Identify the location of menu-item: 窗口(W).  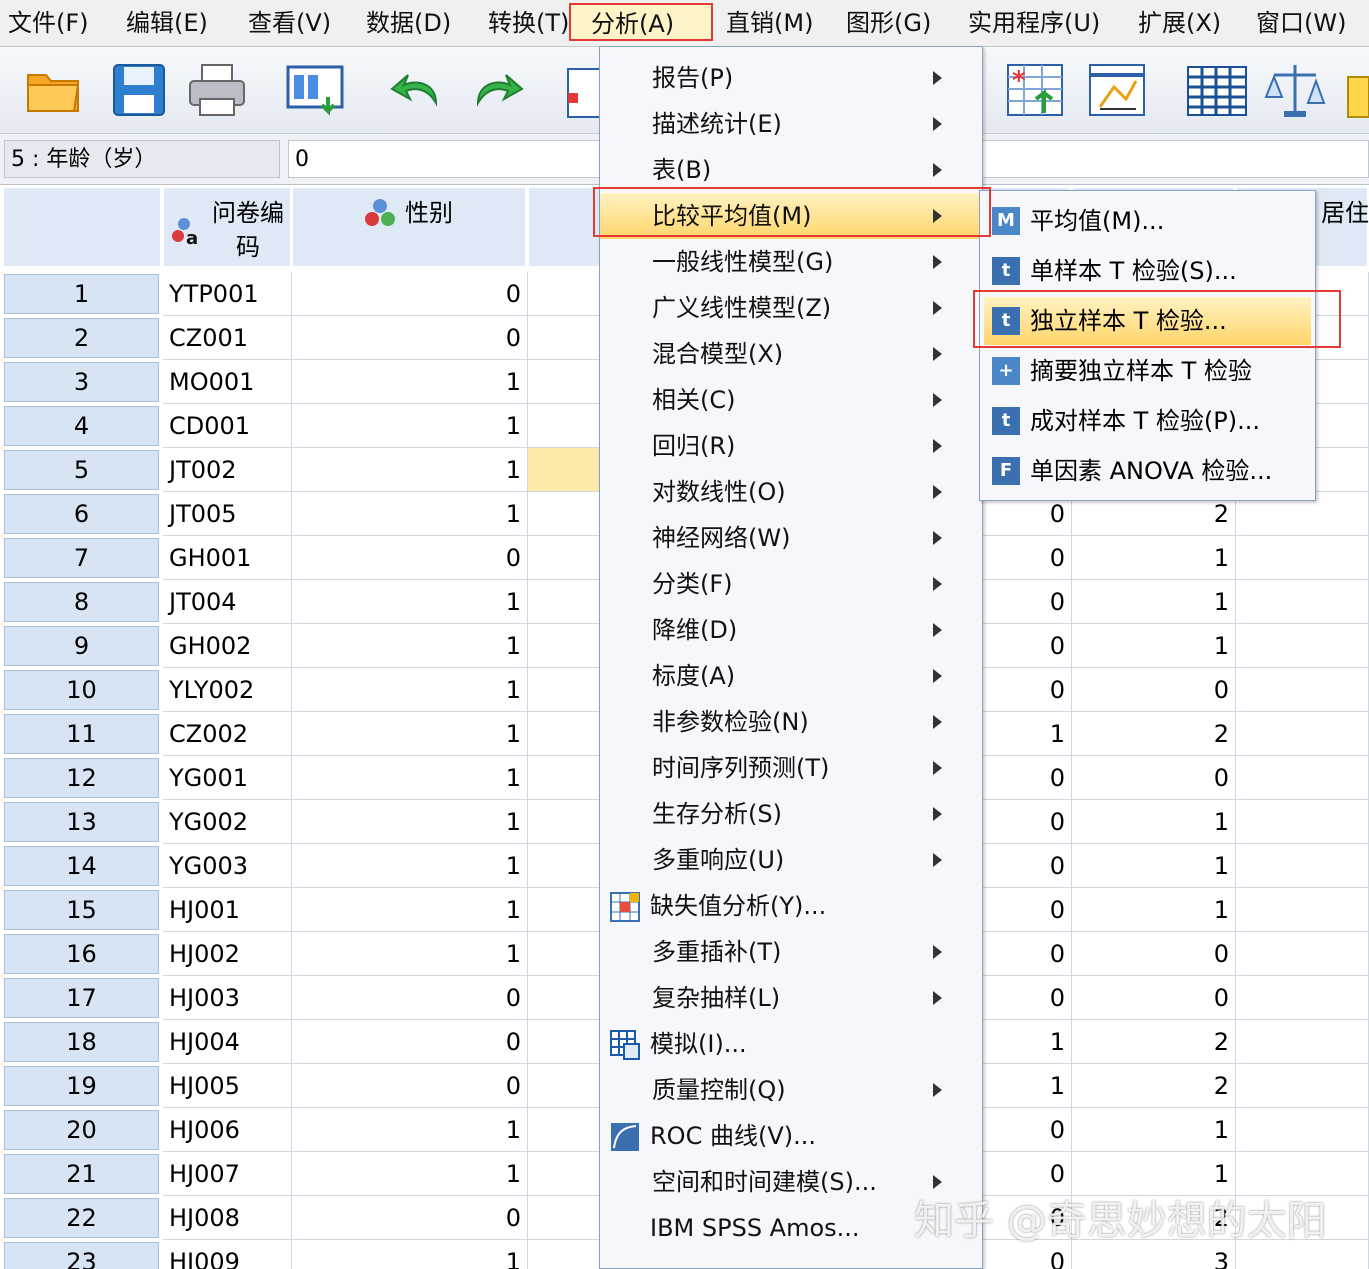
(1301, 23).